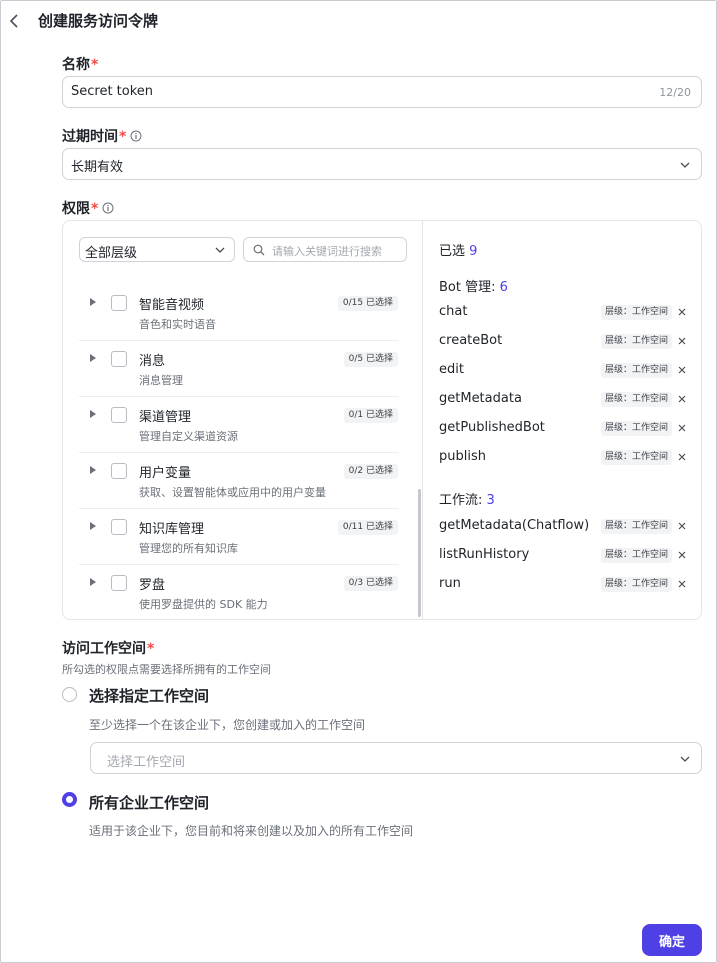 The height and width of the screenshot is (963, 717). I want to click on permission-desc: 使用罗盘提供的 SDK 能力, so click(203, 604).